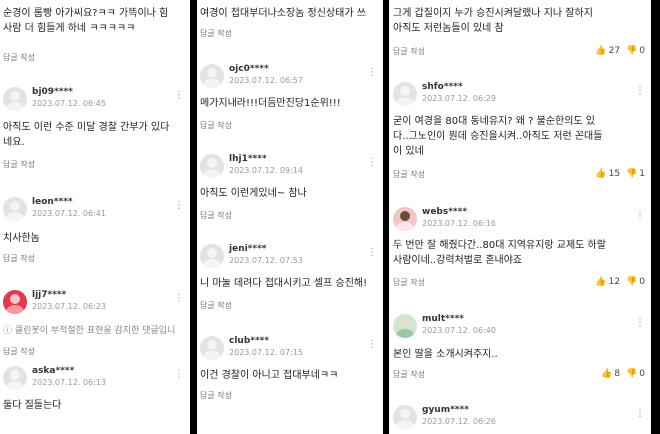  I want to click on nickname: ojc0****, so click(249, 69).